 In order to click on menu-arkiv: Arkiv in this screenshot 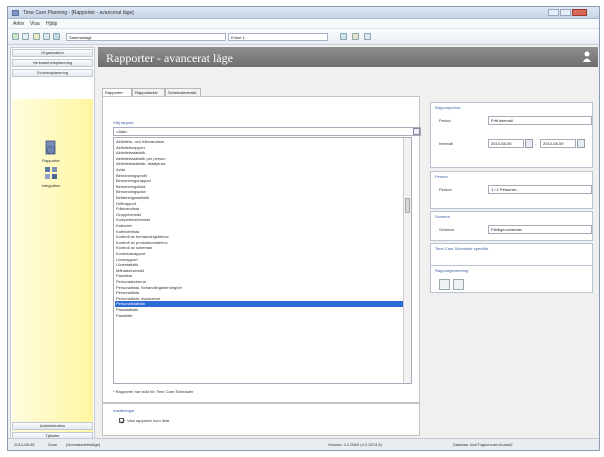, I will do `click(18, 24)`.